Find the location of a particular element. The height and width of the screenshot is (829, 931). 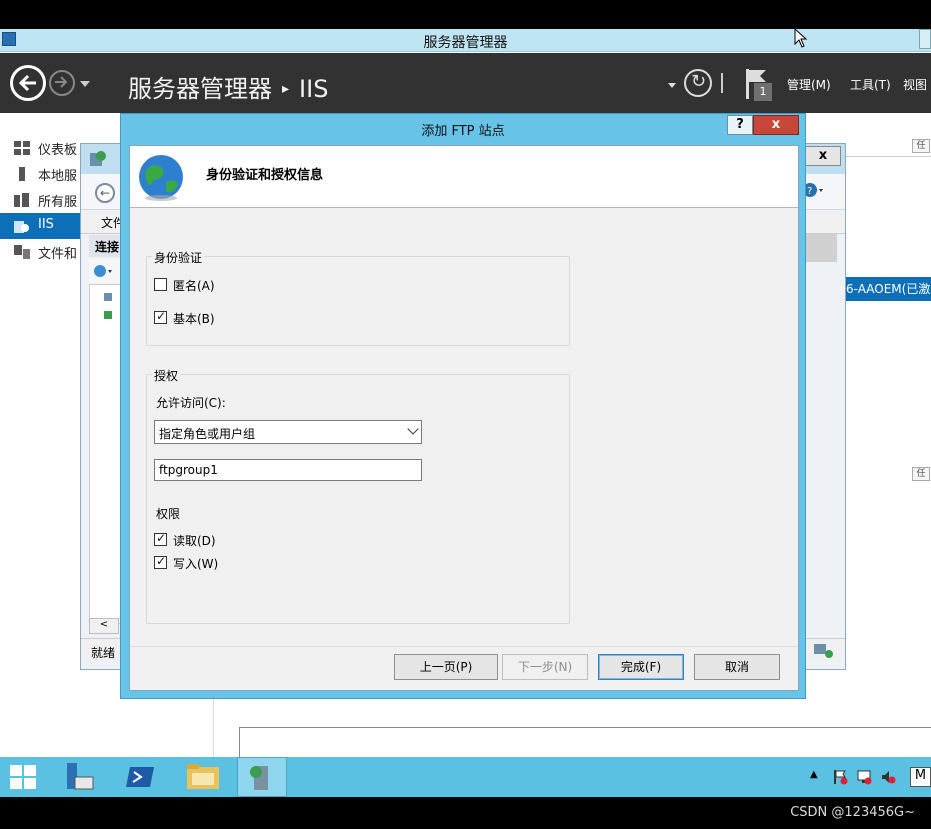

nav-history-dropdown-icon is located at coordinates (85, 84).